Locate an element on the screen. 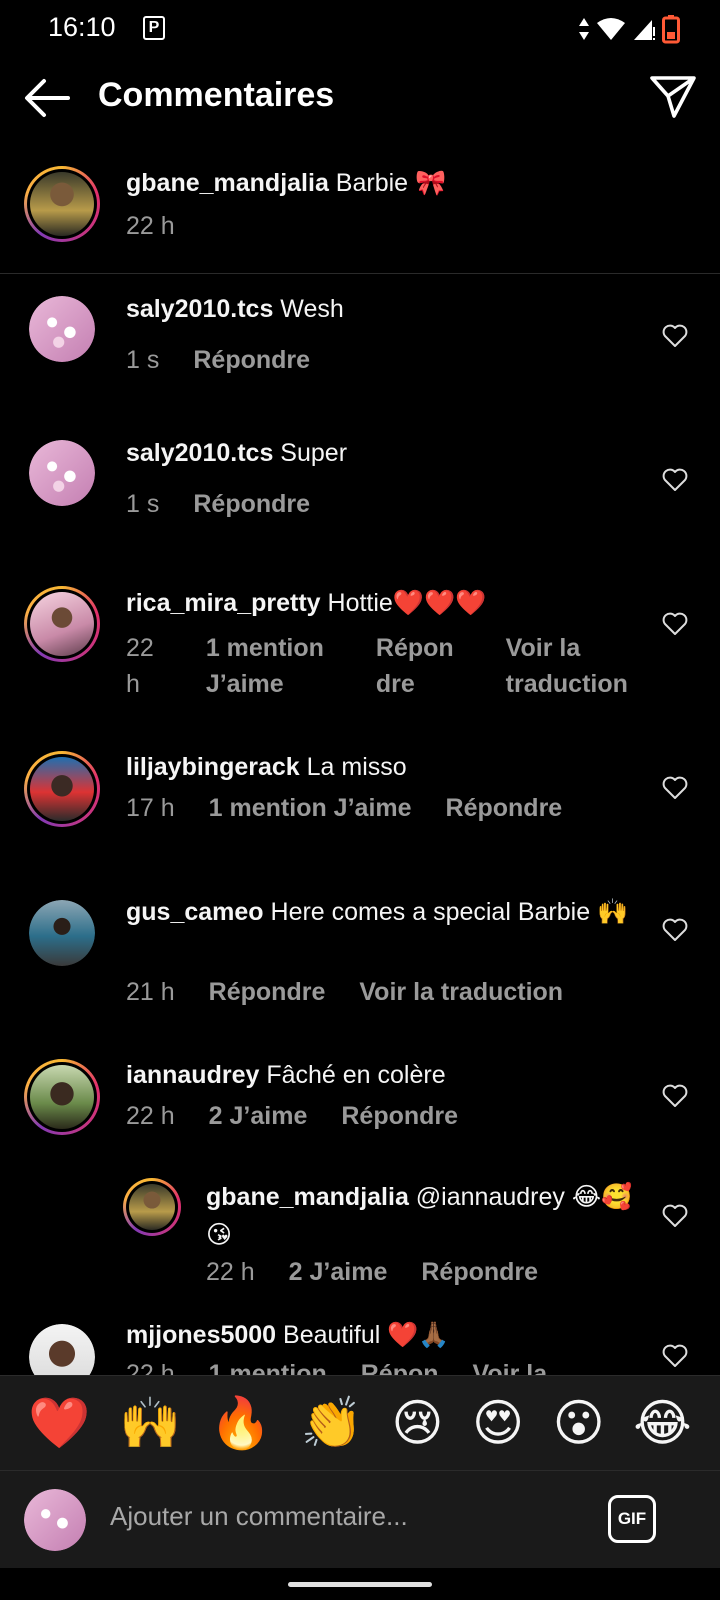  battery-low-icon is located at coordinates (671, 29).